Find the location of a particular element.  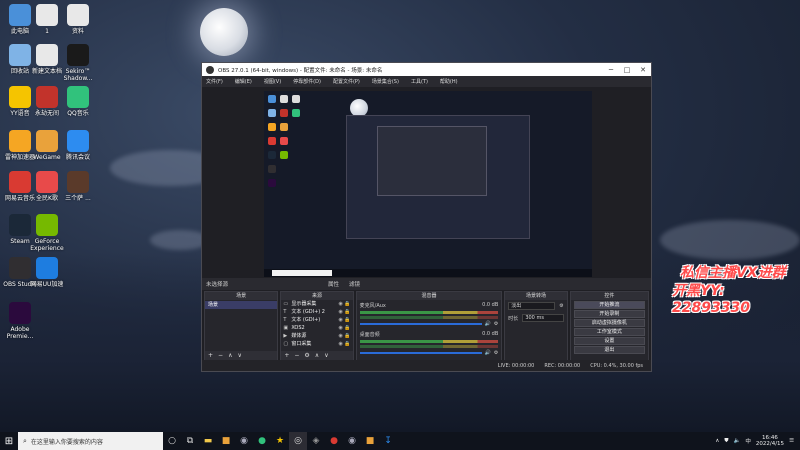

task-view-icon: ○ is located at coordinates (172, 441).